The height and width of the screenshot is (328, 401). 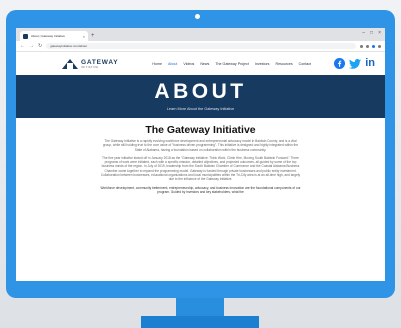 What do you see at coordinates (283, 64) in the screenshot?
I see `nav-resources: Resources` at bounding box center [283, 64].